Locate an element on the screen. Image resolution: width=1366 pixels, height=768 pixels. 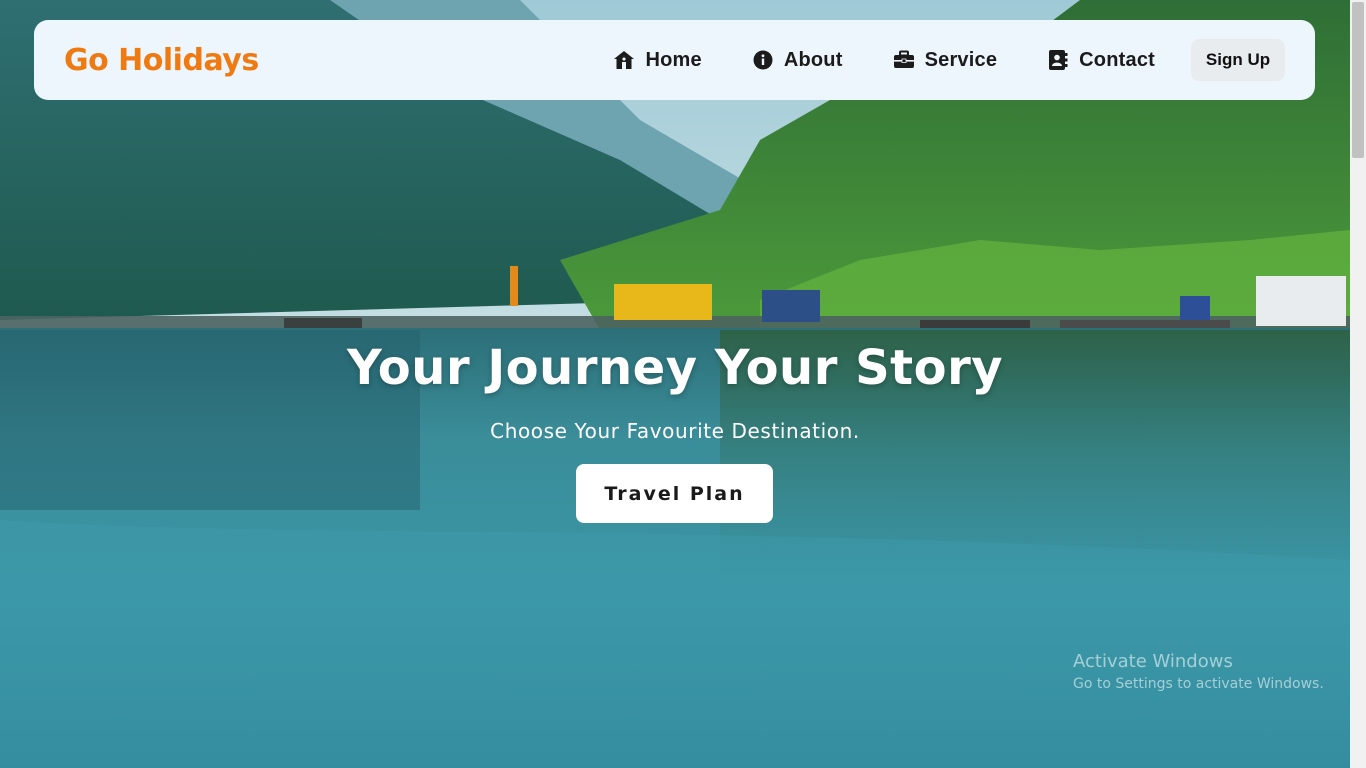
brand-logo: Go Holidays is located at coordinates (161, 60).